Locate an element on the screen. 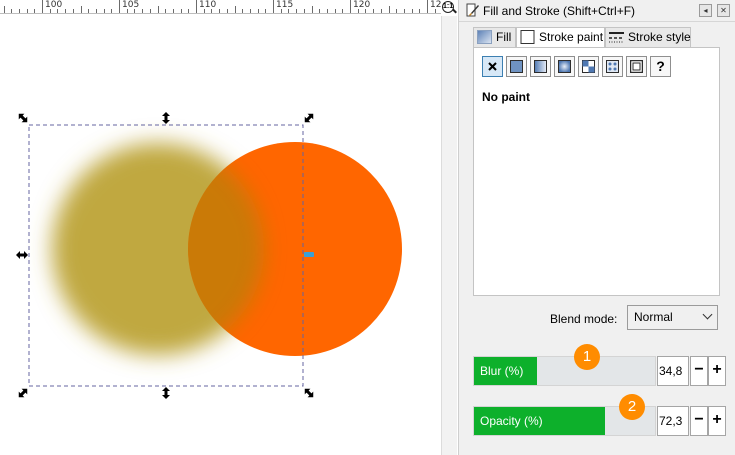 The height and width of the screenshot is (455, 735). paint-status-label: No paint is located at coordinates (506, 97).